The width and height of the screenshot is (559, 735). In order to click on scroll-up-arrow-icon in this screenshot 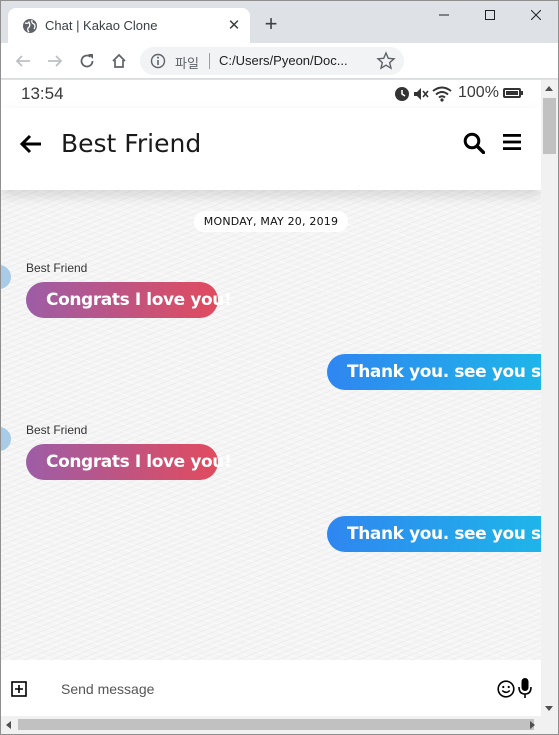, I will do `click(549, 88)`.